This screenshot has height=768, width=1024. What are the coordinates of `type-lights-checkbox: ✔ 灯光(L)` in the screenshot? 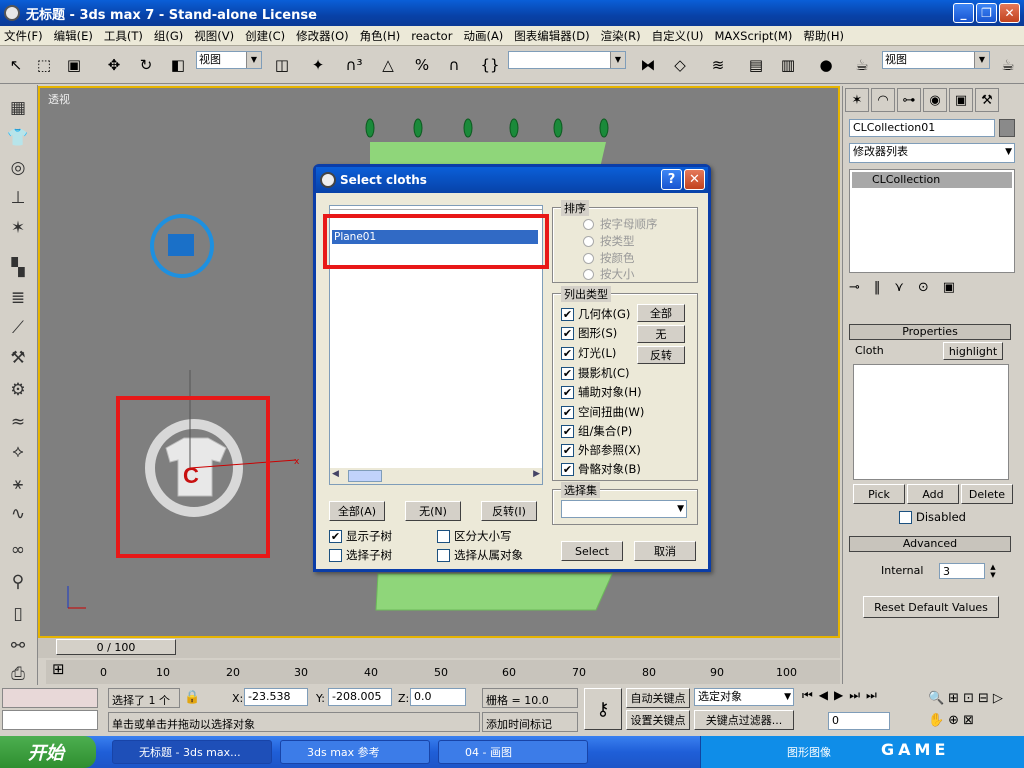 It's located at (588, 353).